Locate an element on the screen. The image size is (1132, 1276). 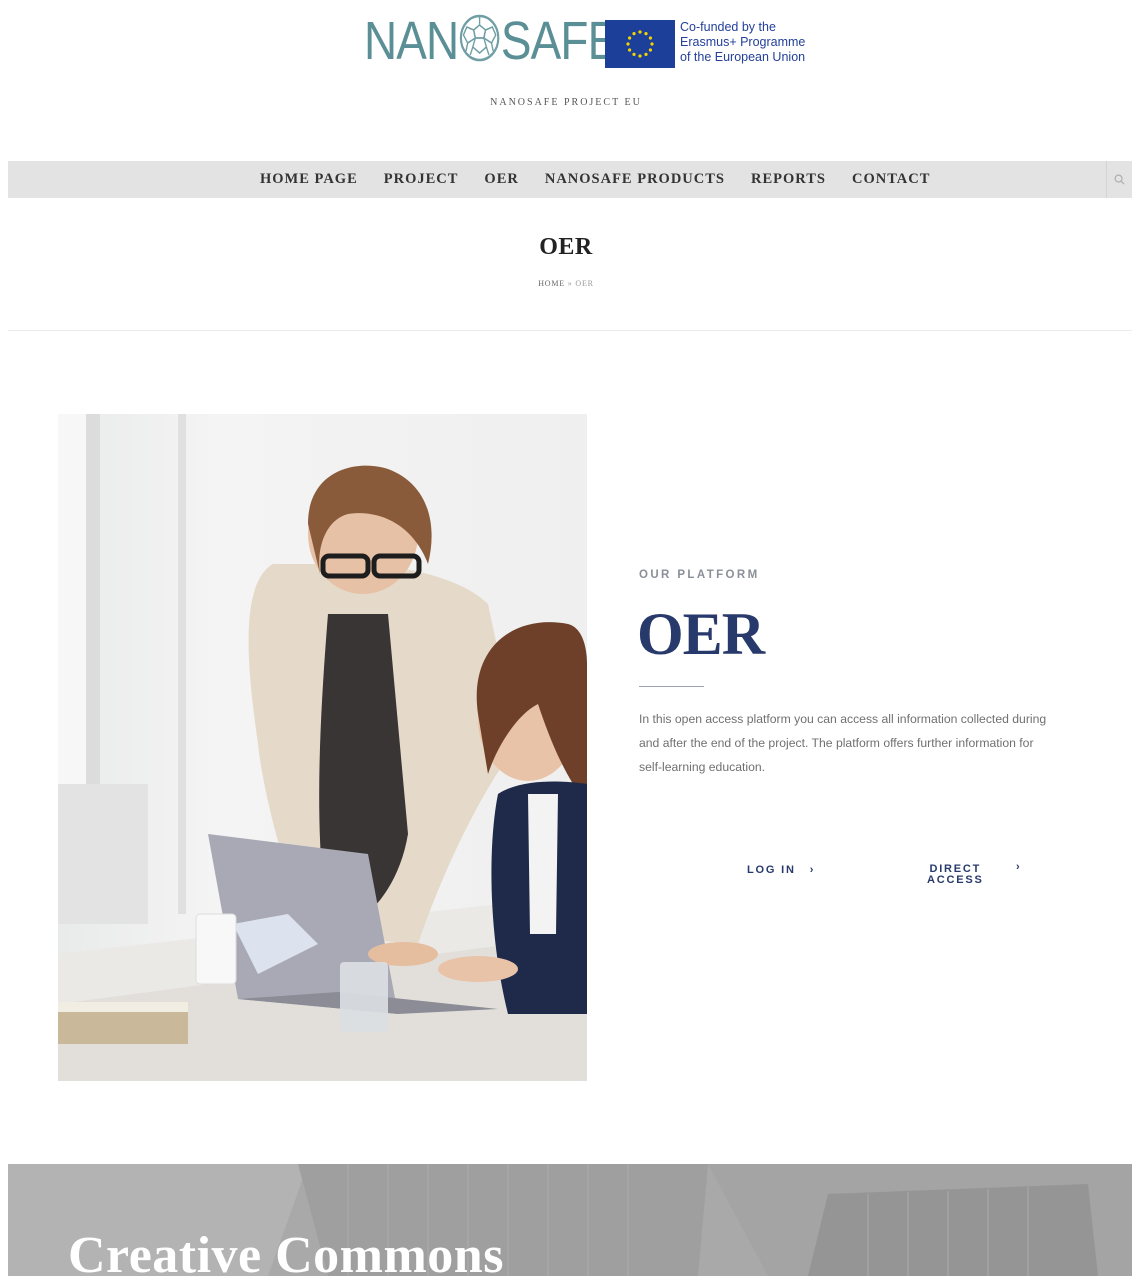
logo-text-left: NAN is located at coordinates (411, 41).